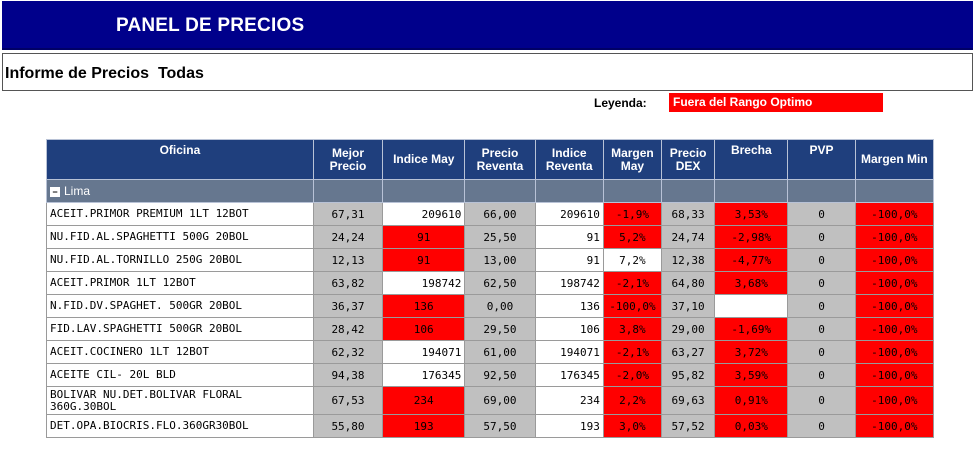 This screenshot has height=454, width=975. I want to click on cell-oficina: NU.FID.AL.SPAGHETTI 500G 20BOL, so click(180, 237).